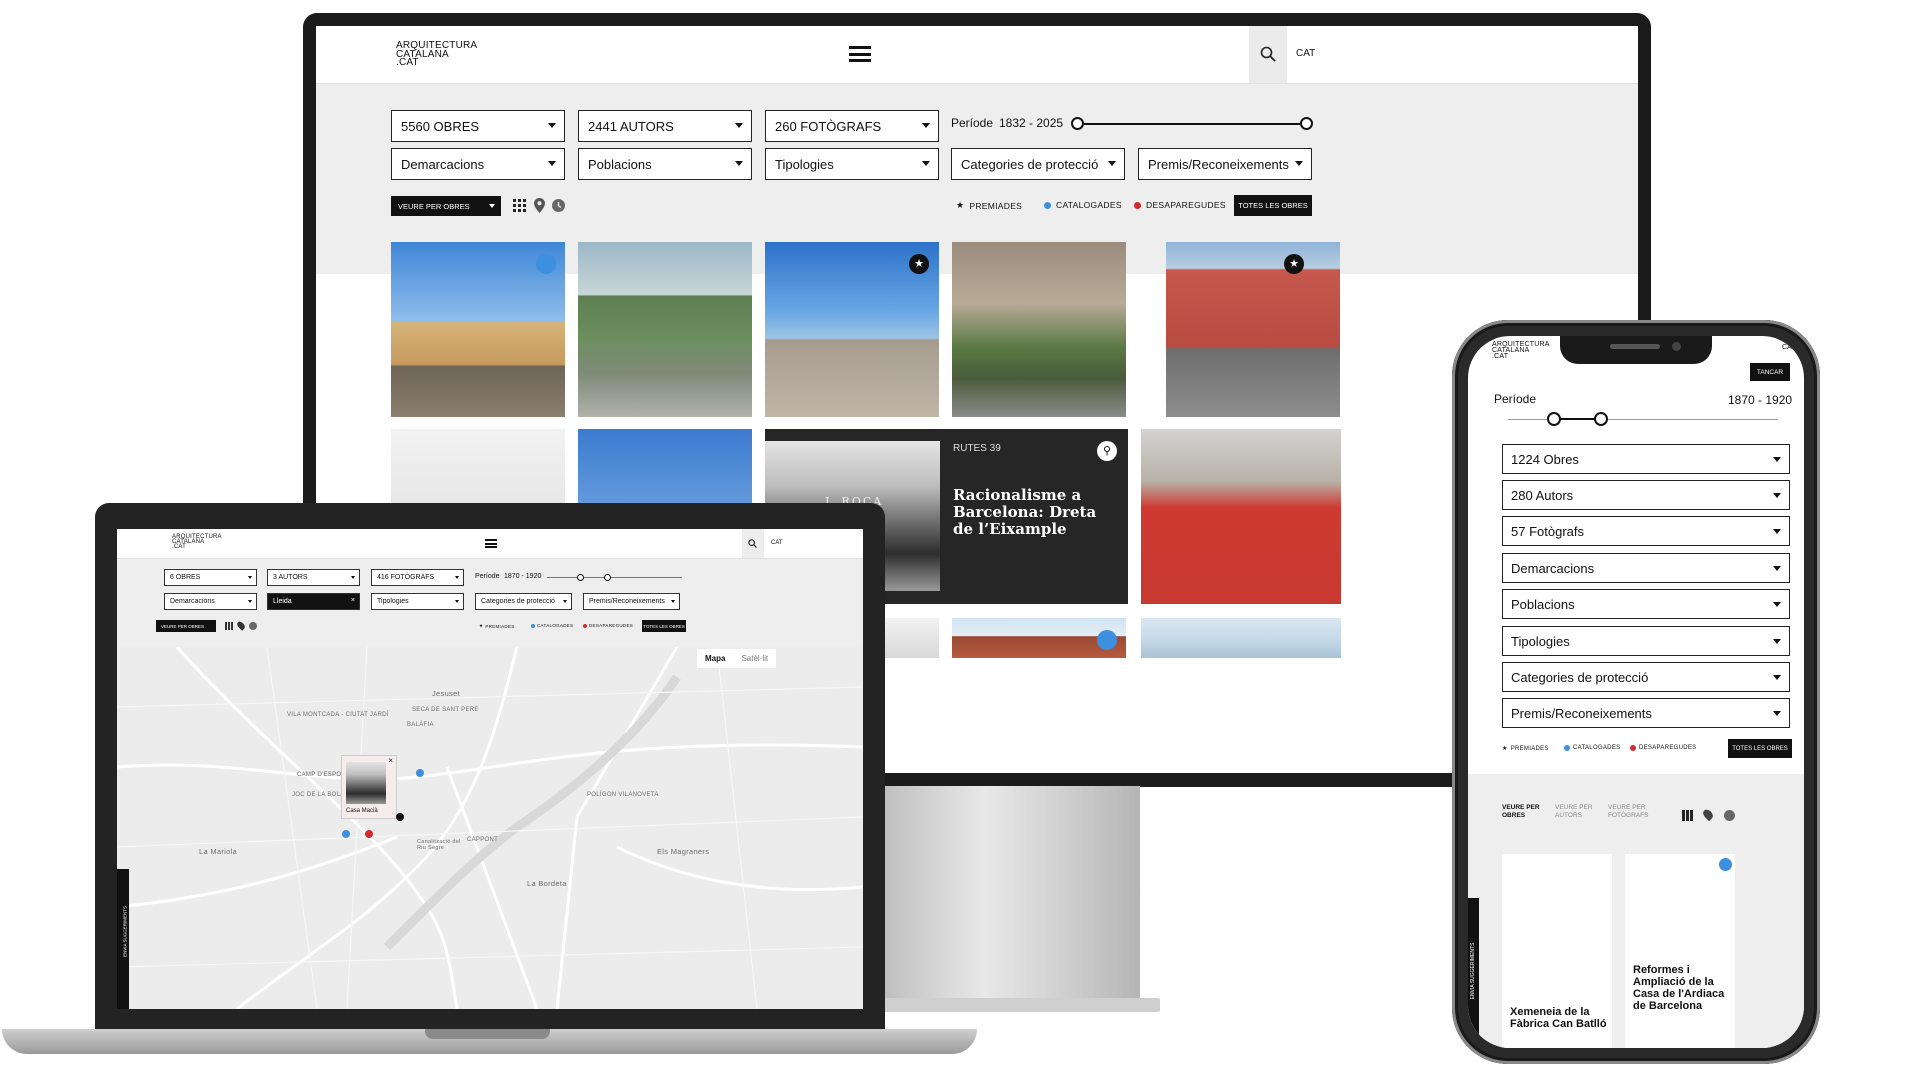 This screenshot has height=1080, width=1920. I want to click on map-label: VILA MONTCADA - CIUTAT JARDÍ, so click(338, 715).